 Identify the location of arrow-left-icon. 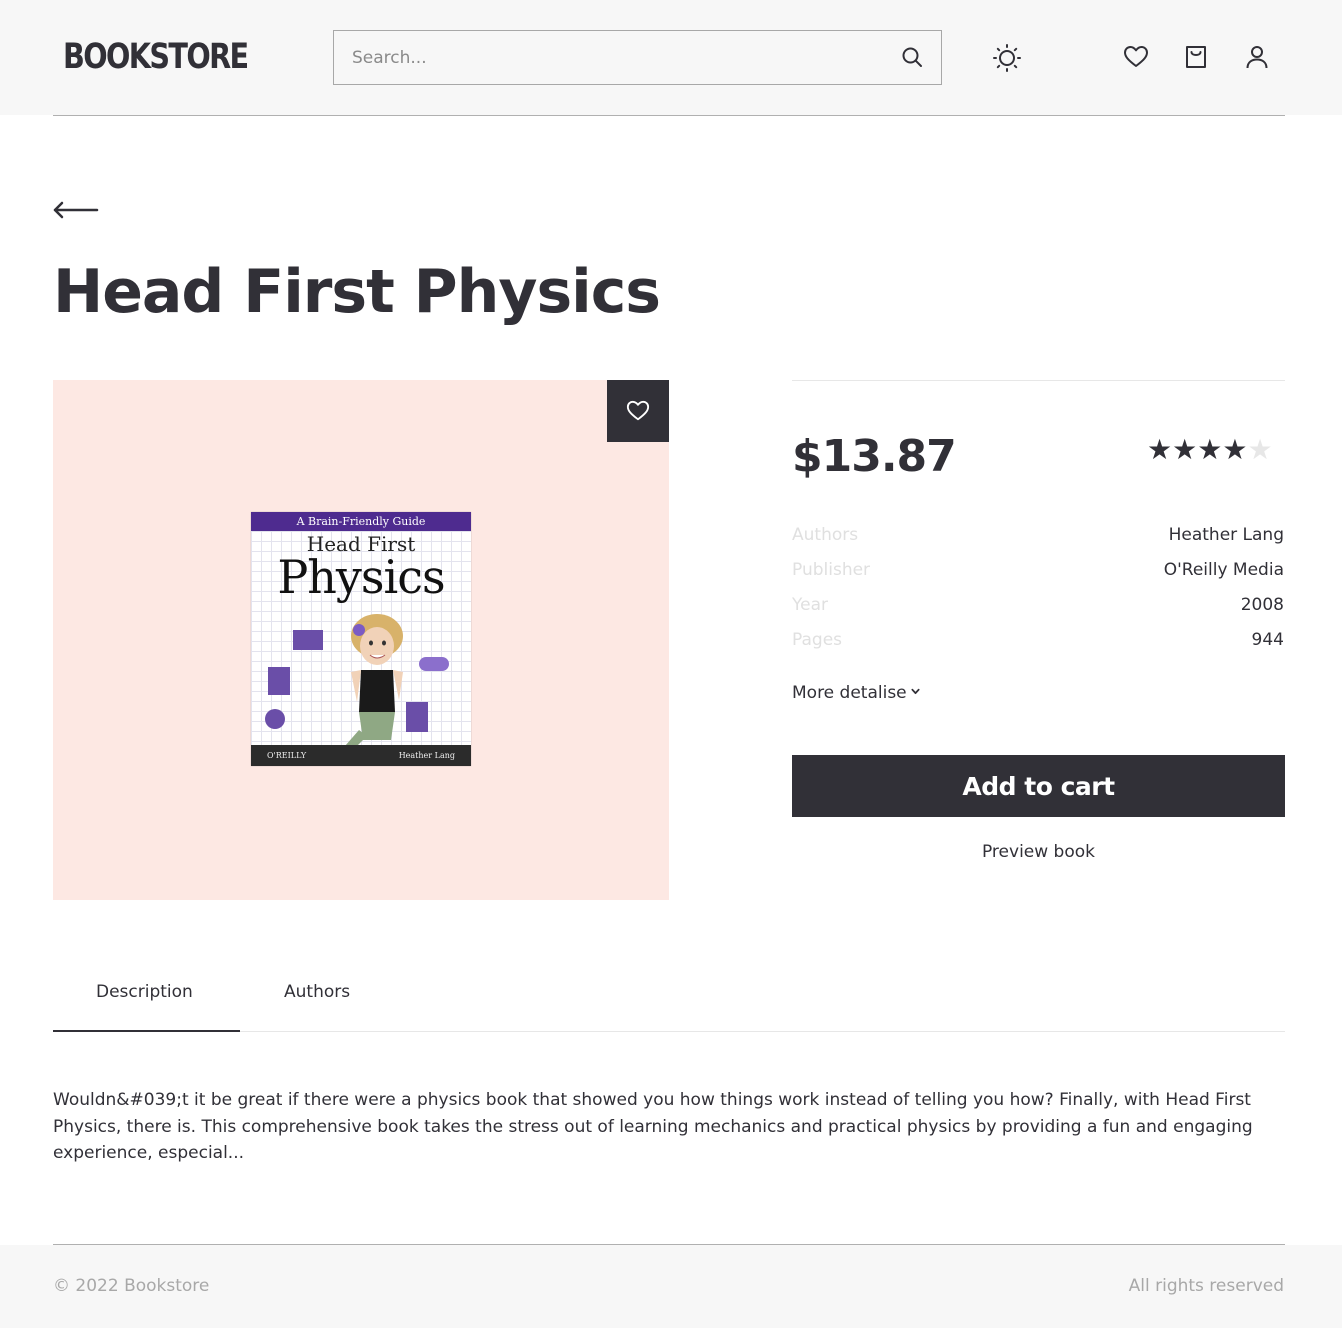
(76, 210).